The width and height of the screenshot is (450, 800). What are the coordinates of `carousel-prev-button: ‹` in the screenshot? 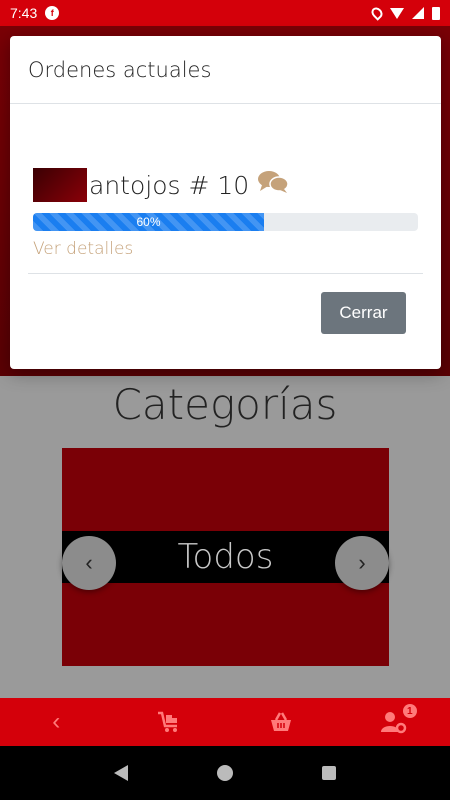 It's located at (89, 563).